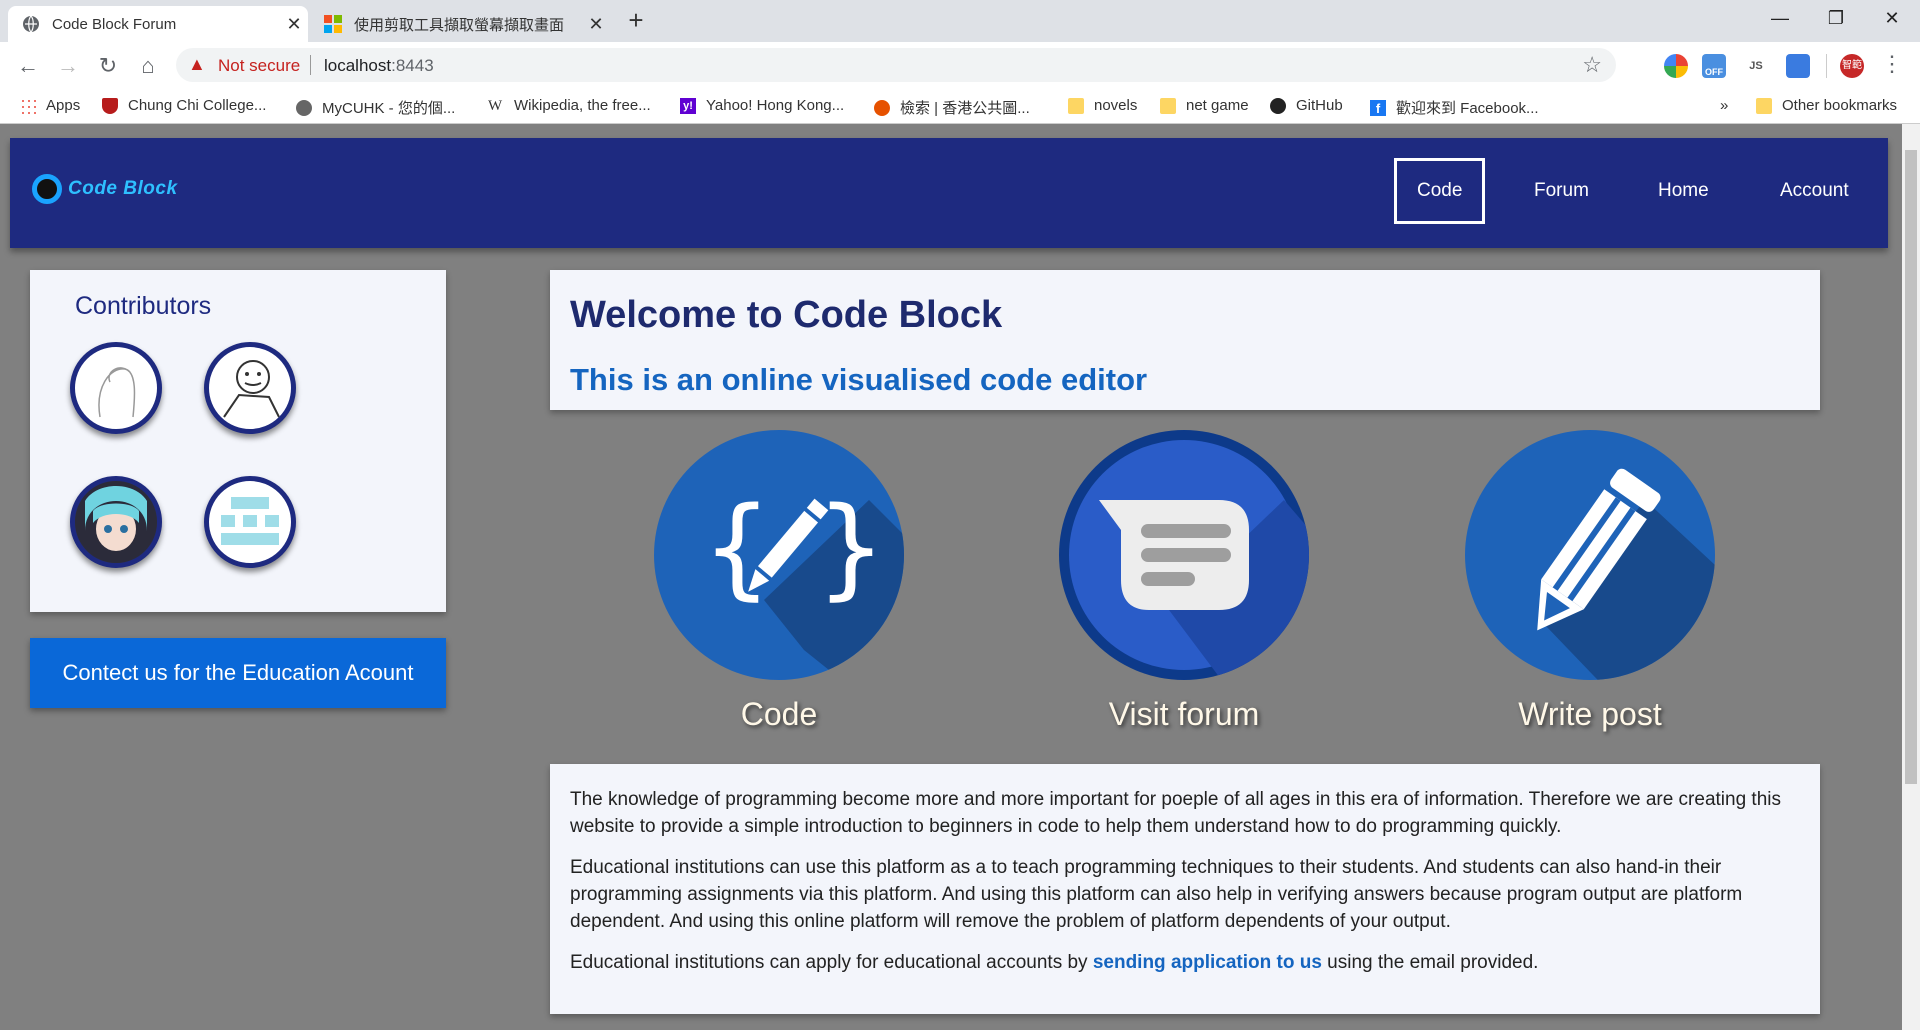  I want to click on bookmark-novels: novels, so click(1102, 105).